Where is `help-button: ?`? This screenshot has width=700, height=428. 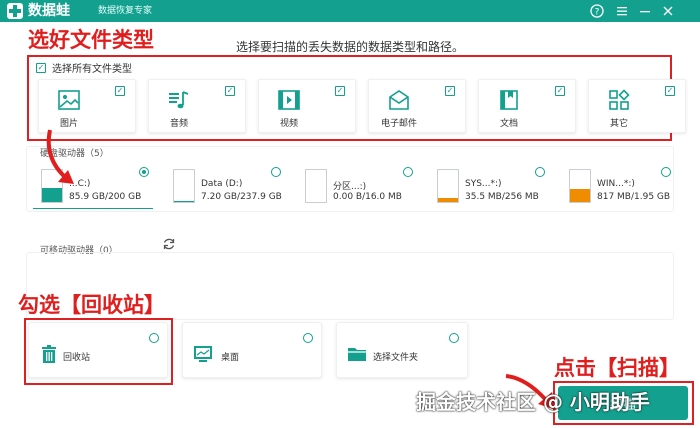 help-button: ? is located at coordinates (597, 11).